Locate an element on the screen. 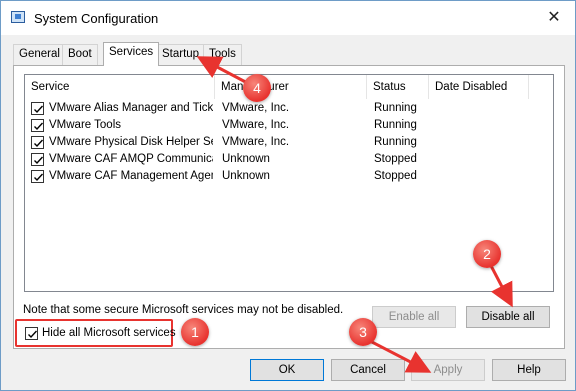 The height and width of the screenshot is (391, 576). column-manufacturer: Manufacturer is located at coordinates (291, 87).